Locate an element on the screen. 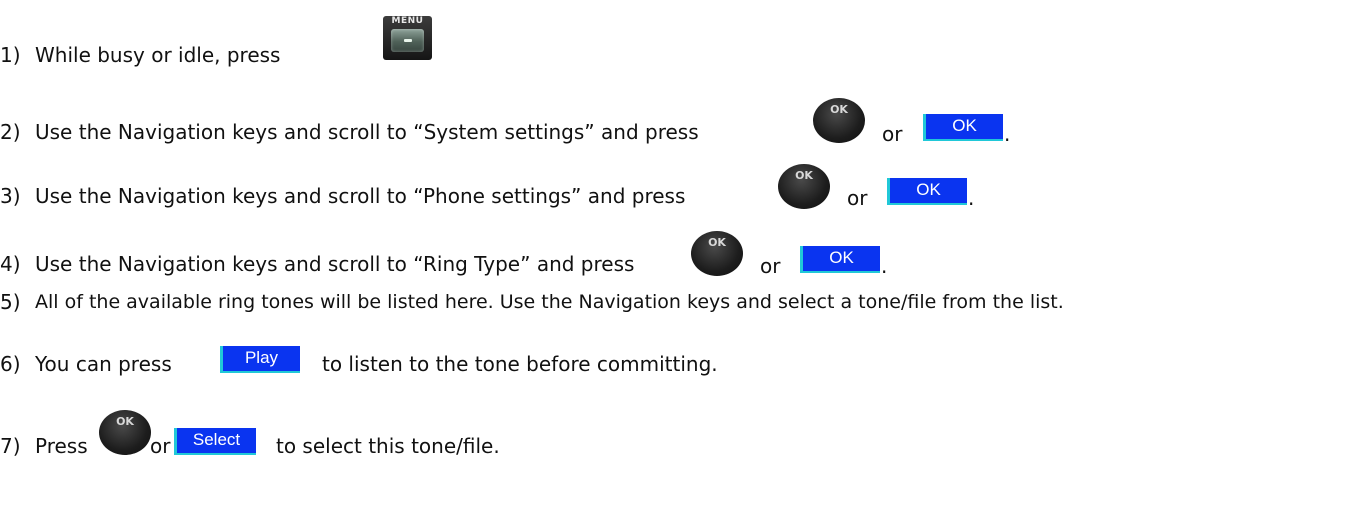 The image size is (1347, 525). step-text: Press is located at coordinates (61, 446).